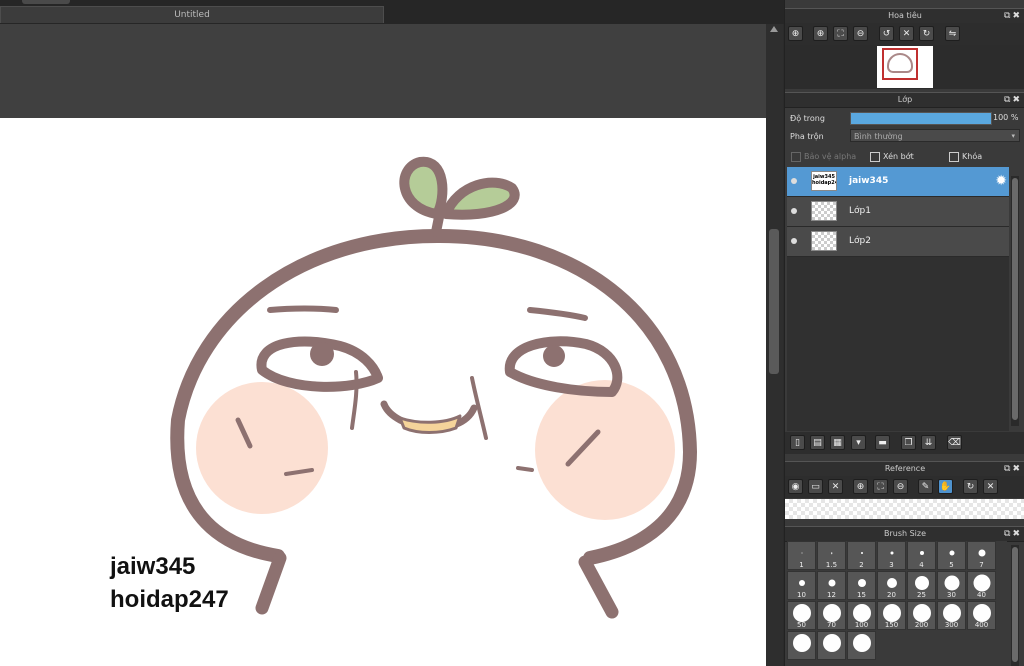  Describe the element at coordinates (795, 486) in the screenshot. I see `canvas-icon: ◉` at that location.